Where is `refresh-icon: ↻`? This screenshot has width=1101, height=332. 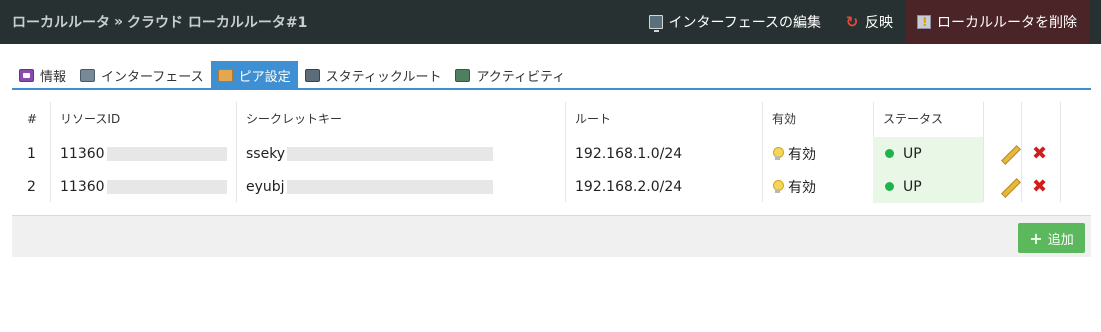 refresh-icon: ↻ is located at coordinates (852, 22).